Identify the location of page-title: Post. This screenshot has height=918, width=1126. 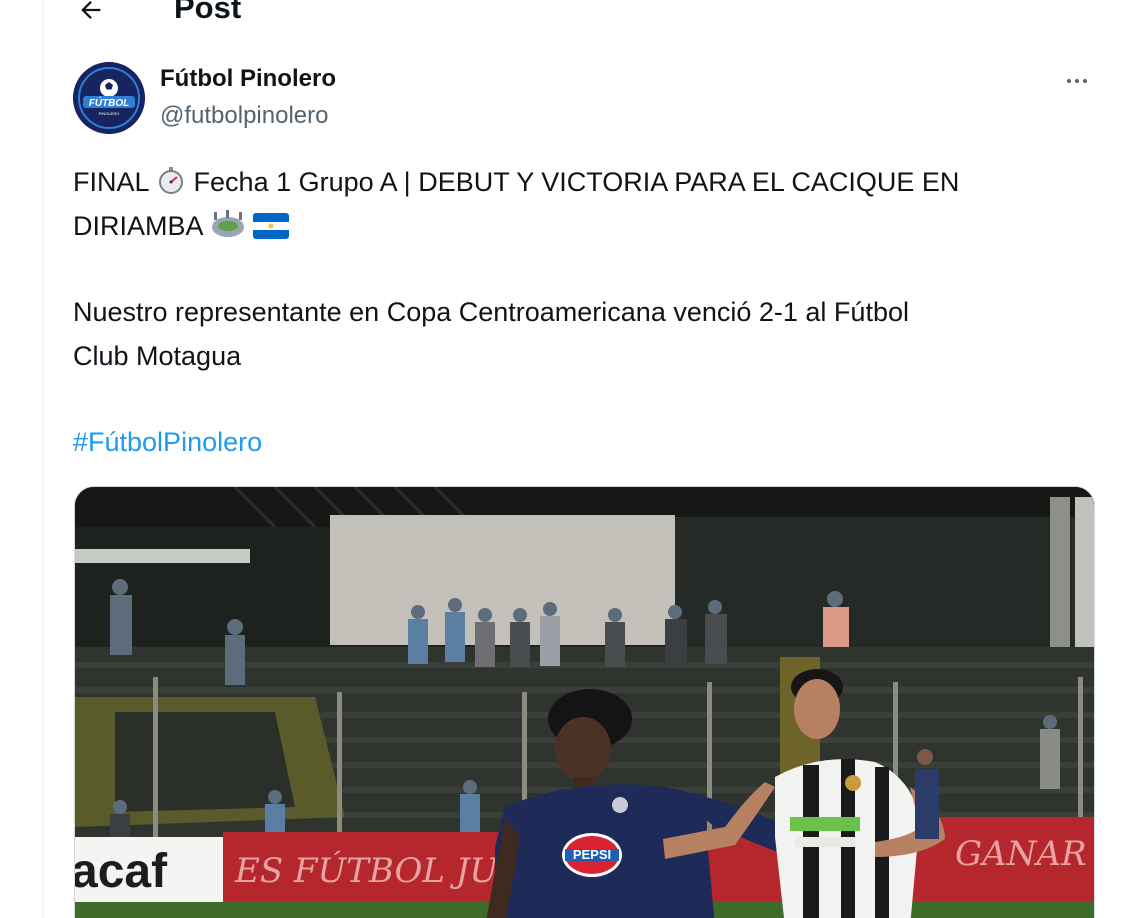
(208, 12).